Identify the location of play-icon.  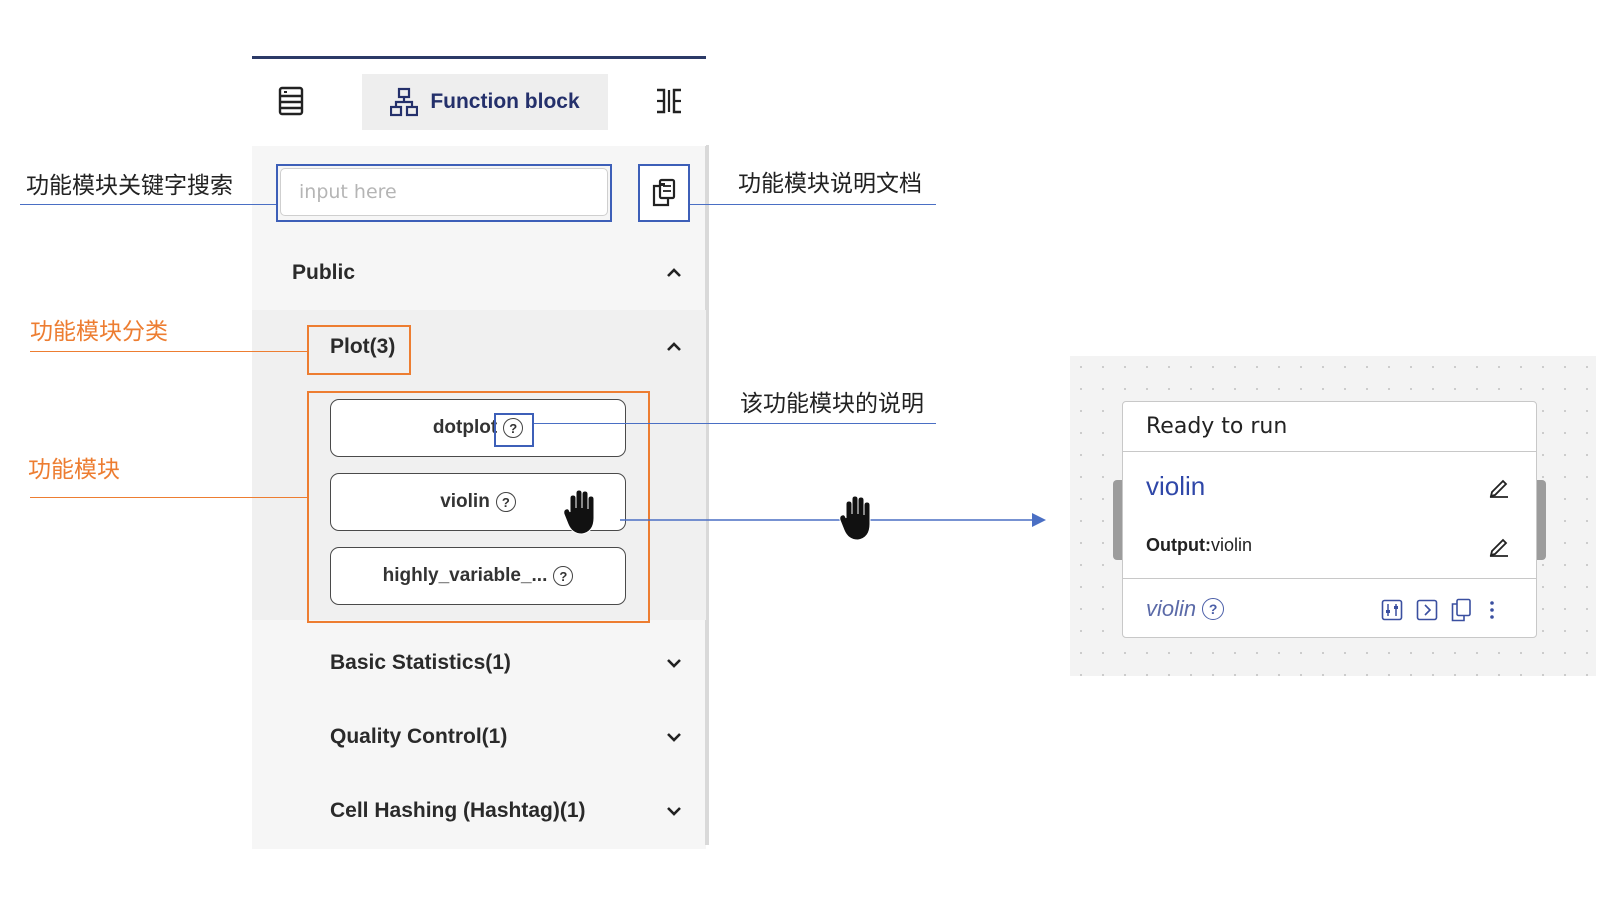
(1427, 610).